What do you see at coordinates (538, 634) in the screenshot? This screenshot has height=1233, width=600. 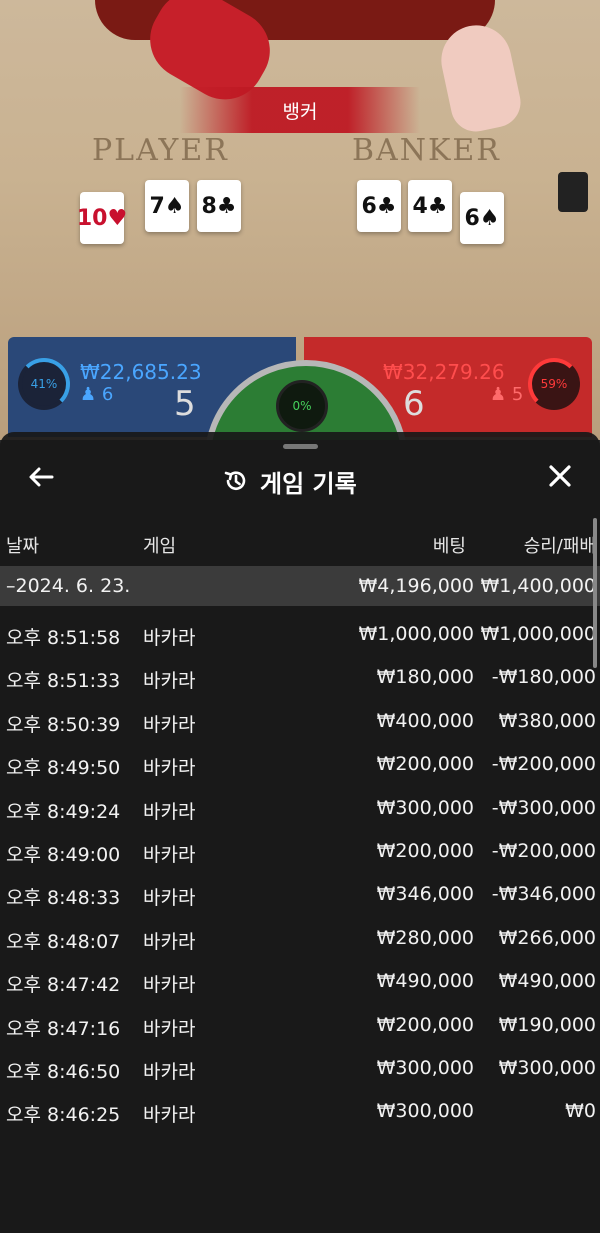 I see `row-win-loss: ₩1,000,000` at bounding box center [538, 634].